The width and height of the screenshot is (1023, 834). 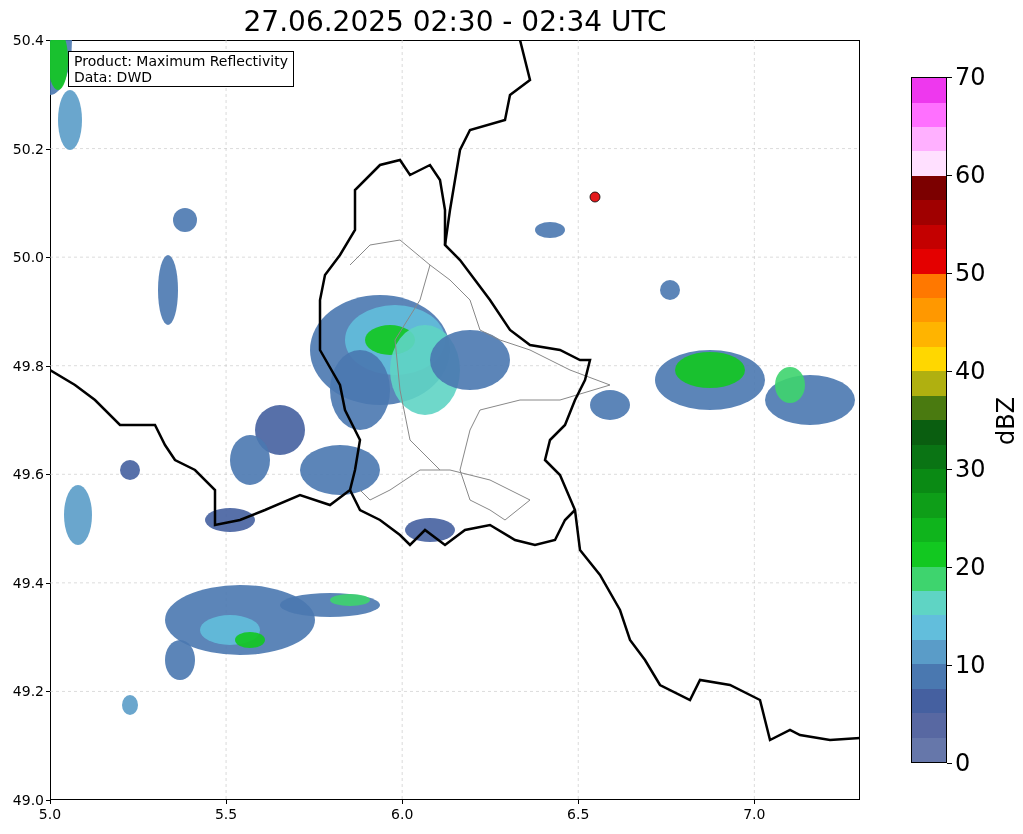 What do you see at coordinates (27, 40) in the screenshot?
I see `axis-tick-label: 50.4` at bounding box center [27, 40].